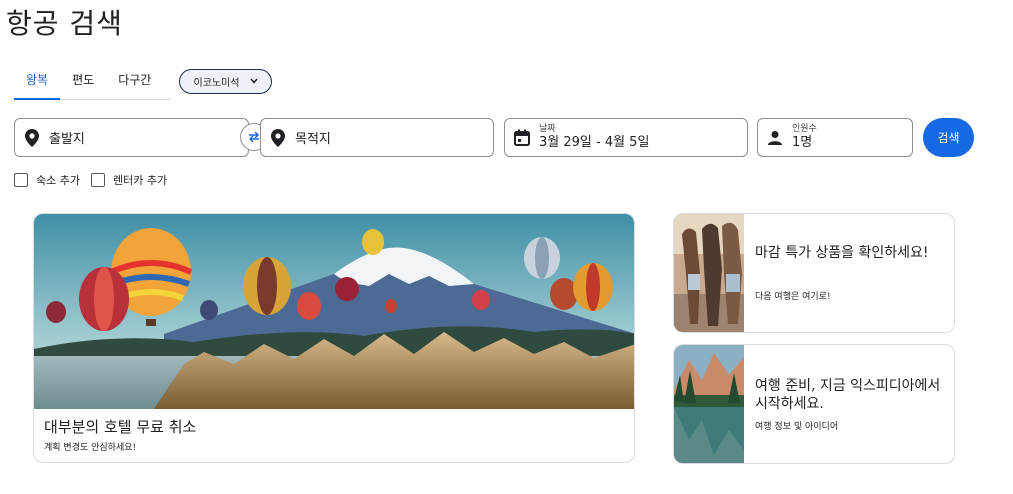 The width and height of the screenshot is (1013, 494). What do you see at coordinates (254, 137) in the screenshot?
I see `swap-icon` at bounding box center [254, 137].